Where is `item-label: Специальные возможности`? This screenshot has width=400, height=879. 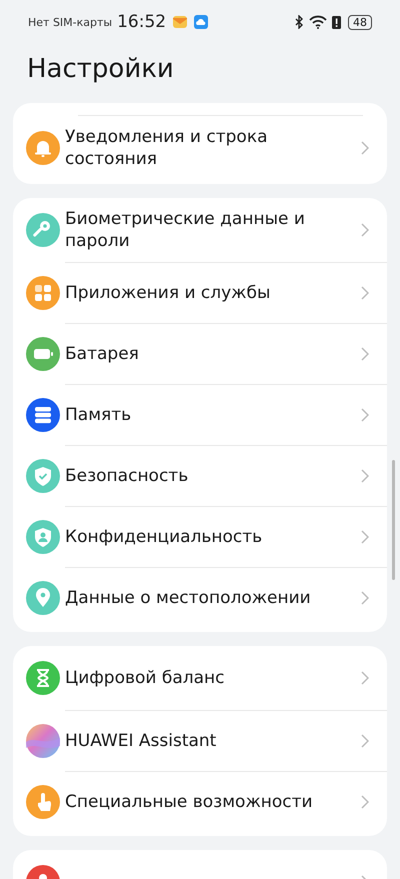 item-label: Специальные возможности is located at coordinates (189, 802).